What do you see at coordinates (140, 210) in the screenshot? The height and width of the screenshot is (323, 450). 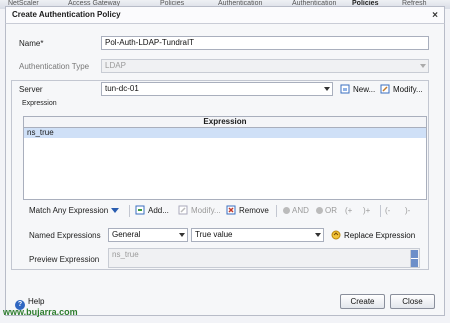 I see `add-icon` at bounding box center [140, 210].